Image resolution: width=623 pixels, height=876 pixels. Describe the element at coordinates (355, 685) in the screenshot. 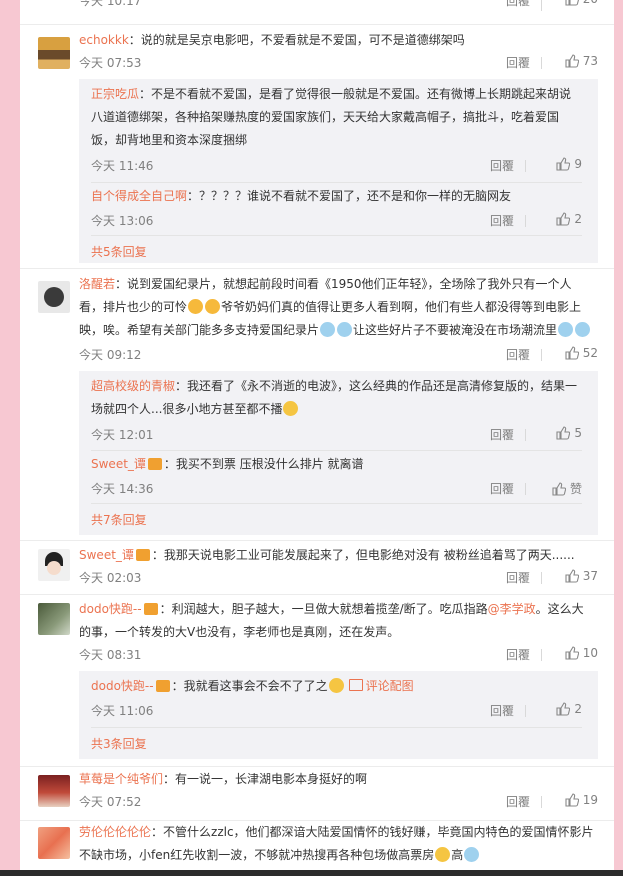

I see `image-icon` at that location.